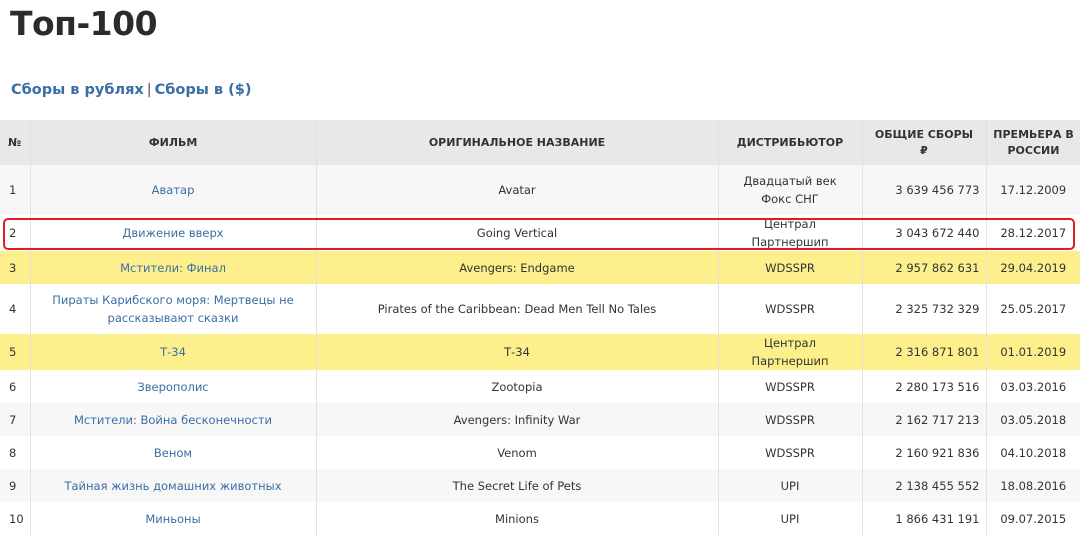  Describe the element at coordinates (923, 518) in the screenshot. I see `cell-gross: 1 866 431 191` at that location.